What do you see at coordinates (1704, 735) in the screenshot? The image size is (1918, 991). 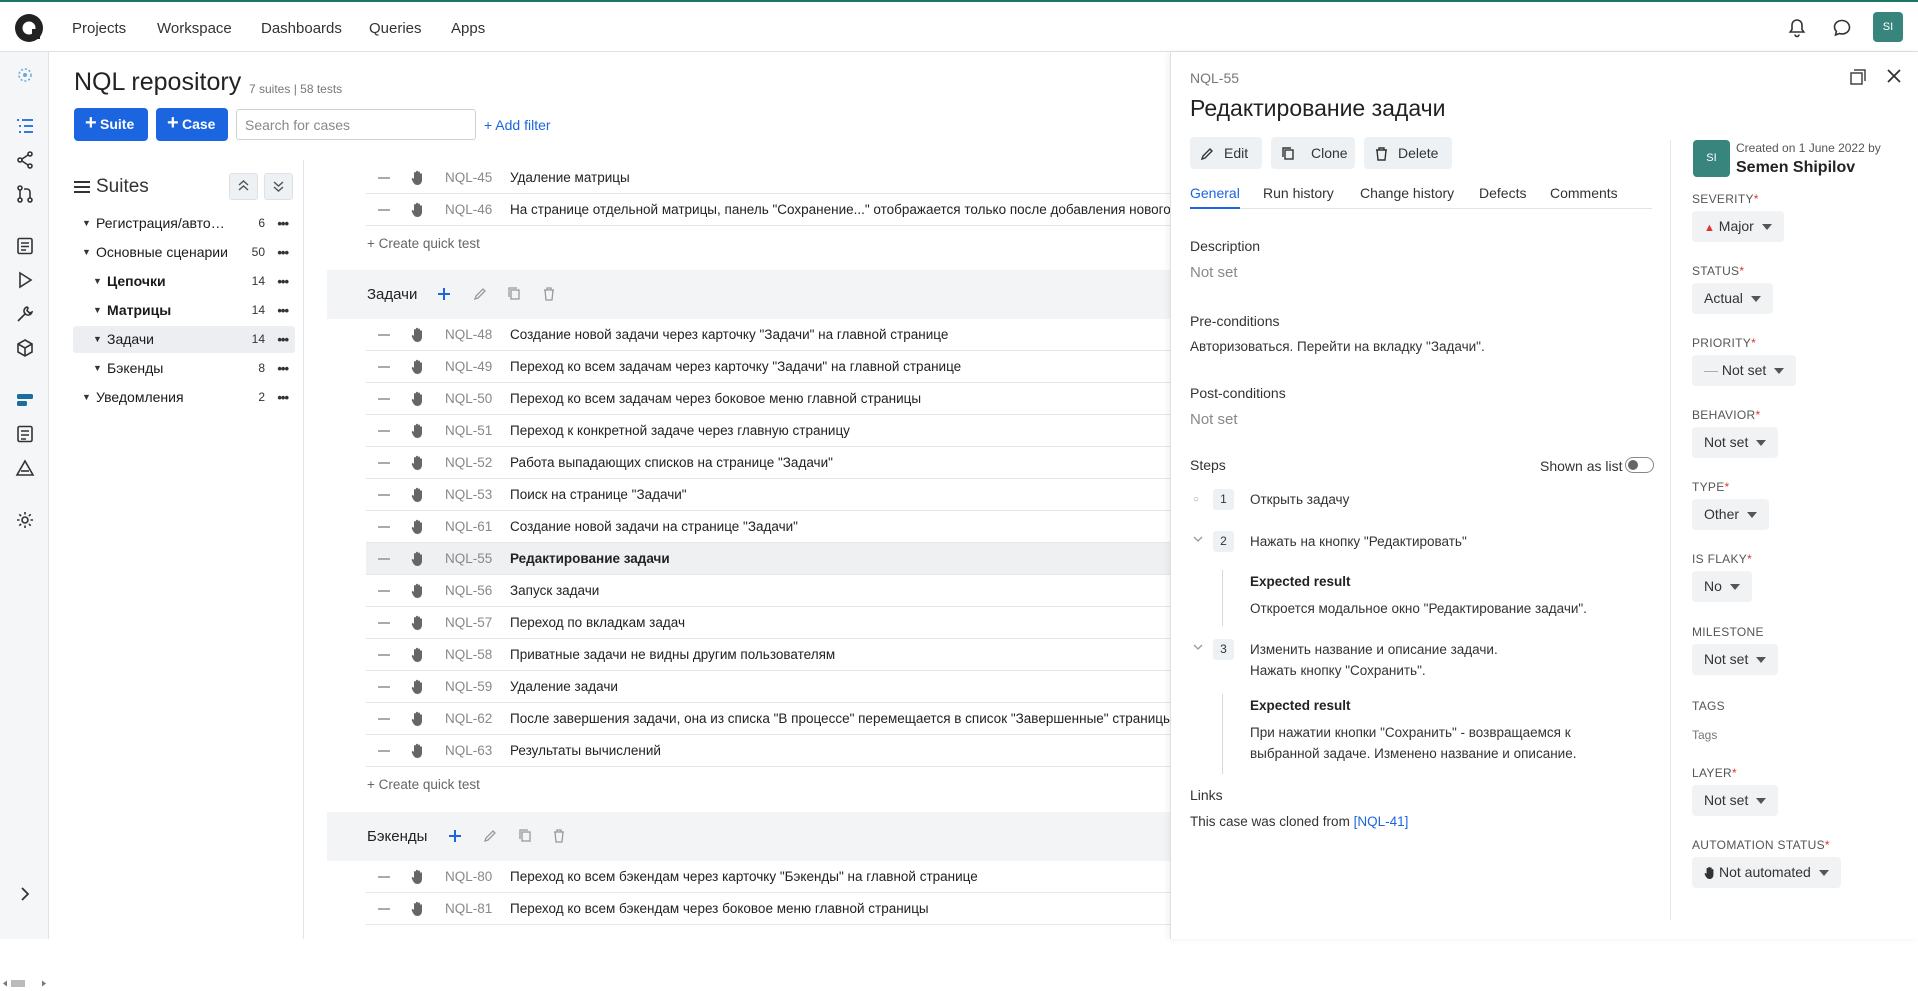 I see `tags-input: Tags` at bounding box center [1704, 735].